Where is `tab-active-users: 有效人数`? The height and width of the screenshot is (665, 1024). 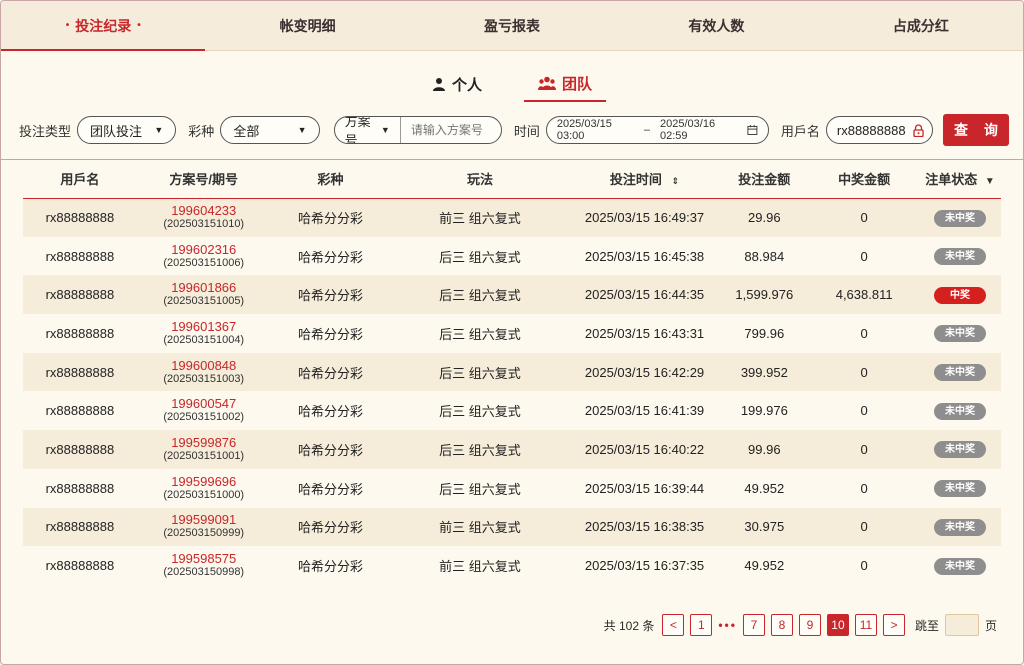 tab-active-users: 有效人数 is located at coordinates (716, 25).